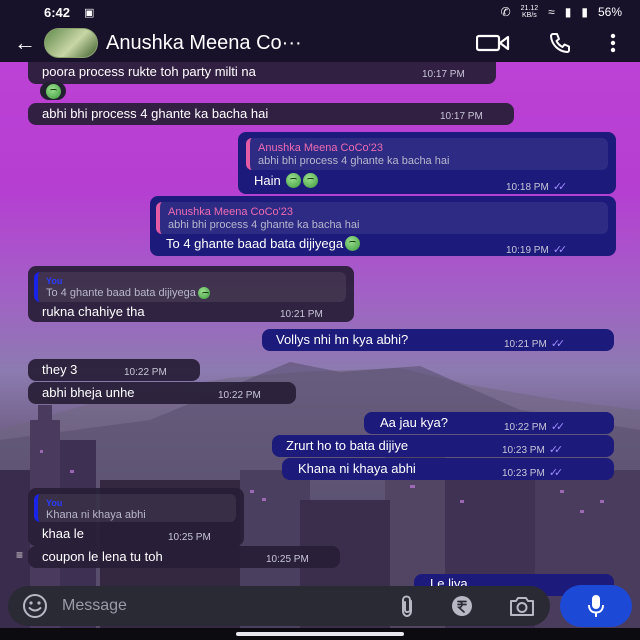 Image resolution: width=640 pixels, height=640 pixels. What do you see at coordinates (609, 12) in the screenshot?
I see `battery-level: 56%` at bounding box center [609, 12].